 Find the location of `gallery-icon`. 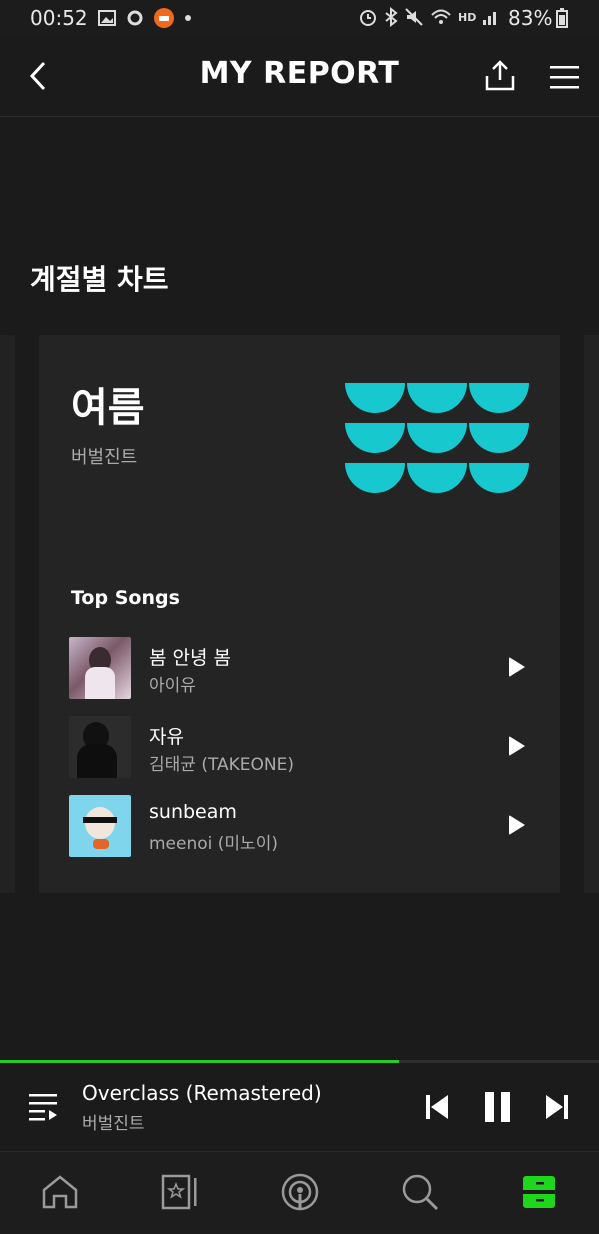

gallery-icon is located at coordinates (107, 18).